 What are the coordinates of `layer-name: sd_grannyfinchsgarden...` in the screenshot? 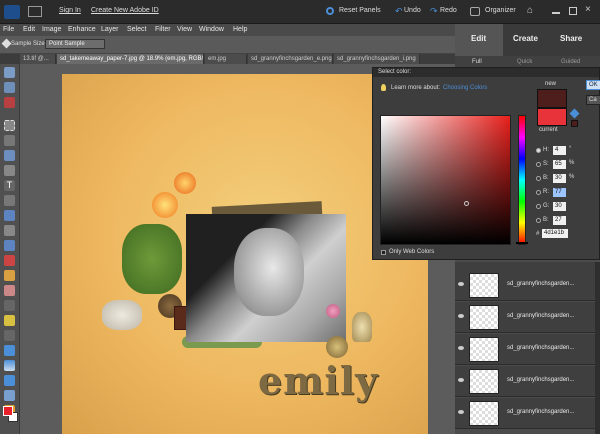 It's located at (541, 348).